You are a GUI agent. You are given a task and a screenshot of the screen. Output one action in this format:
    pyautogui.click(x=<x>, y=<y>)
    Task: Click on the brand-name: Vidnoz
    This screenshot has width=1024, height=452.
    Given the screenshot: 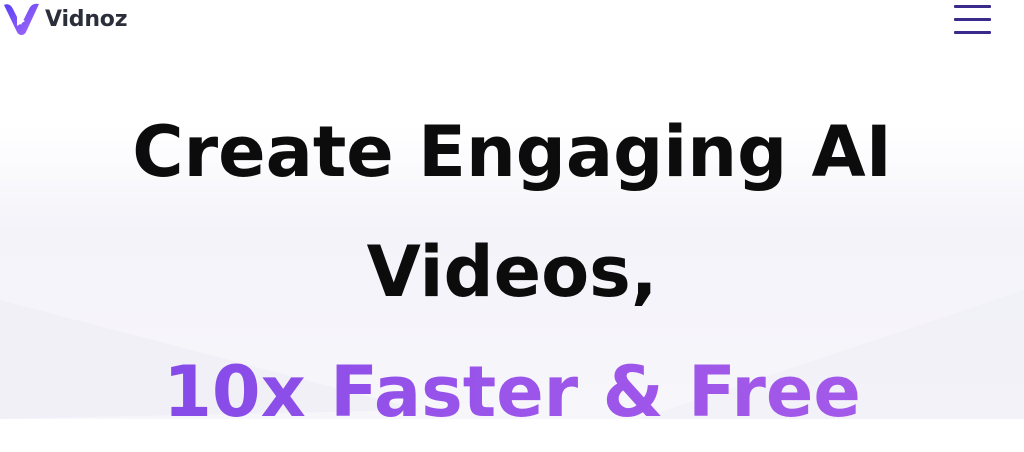 What is the action you would take?
    pyautogui.click(x=86, y=19)
    